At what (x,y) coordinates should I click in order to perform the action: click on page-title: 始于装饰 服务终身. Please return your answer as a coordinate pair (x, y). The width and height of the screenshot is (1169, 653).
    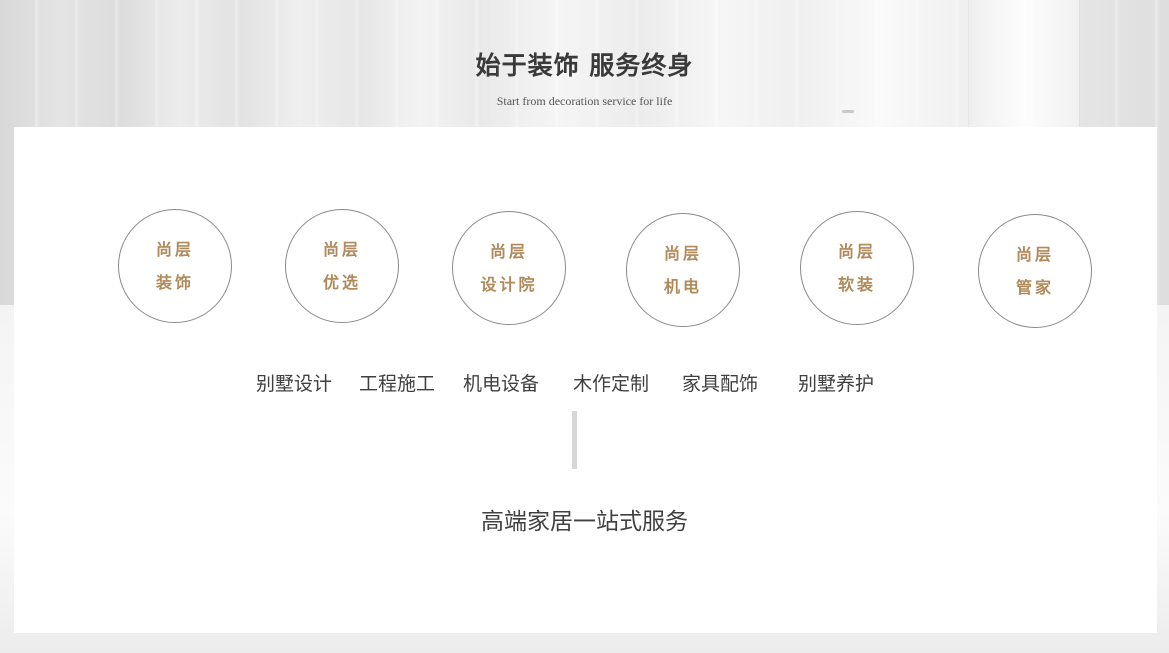
    Looking at the image, I should click on (584, 65).